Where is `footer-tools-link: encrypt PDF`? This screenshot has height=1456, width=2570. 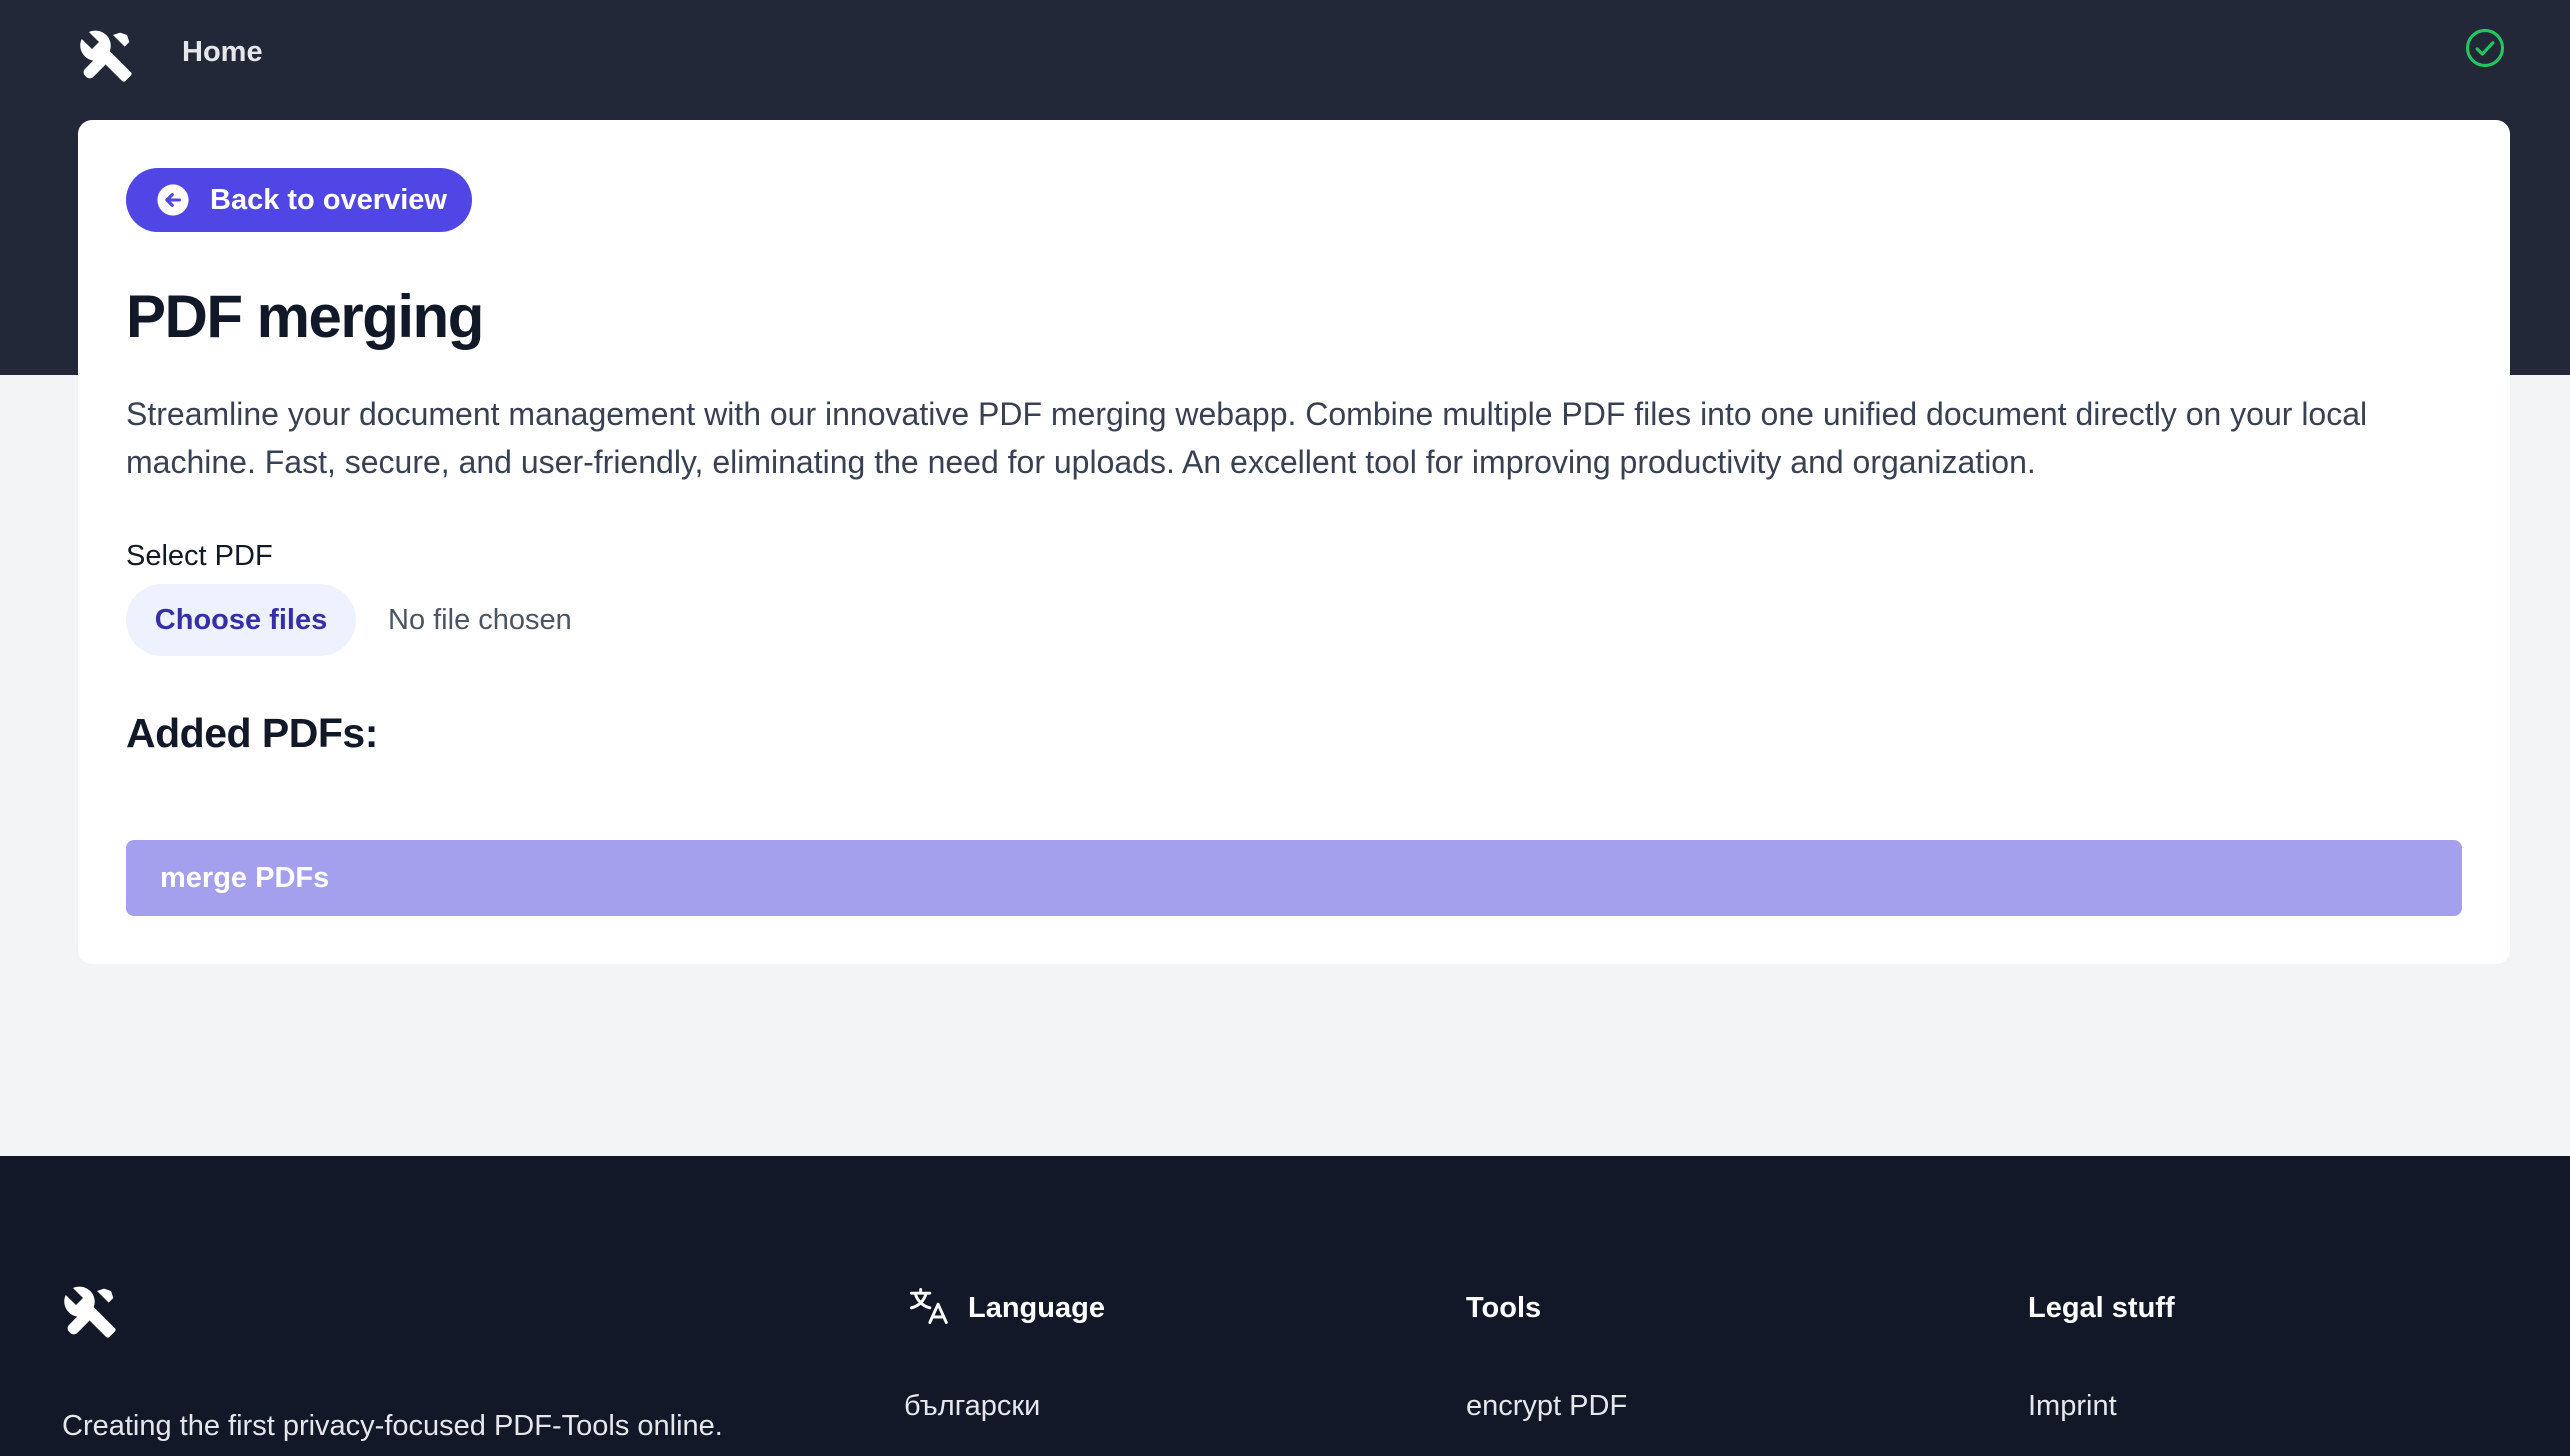 footer-tools-link: encrypt PDF is located at coordinates (1546, 1406).